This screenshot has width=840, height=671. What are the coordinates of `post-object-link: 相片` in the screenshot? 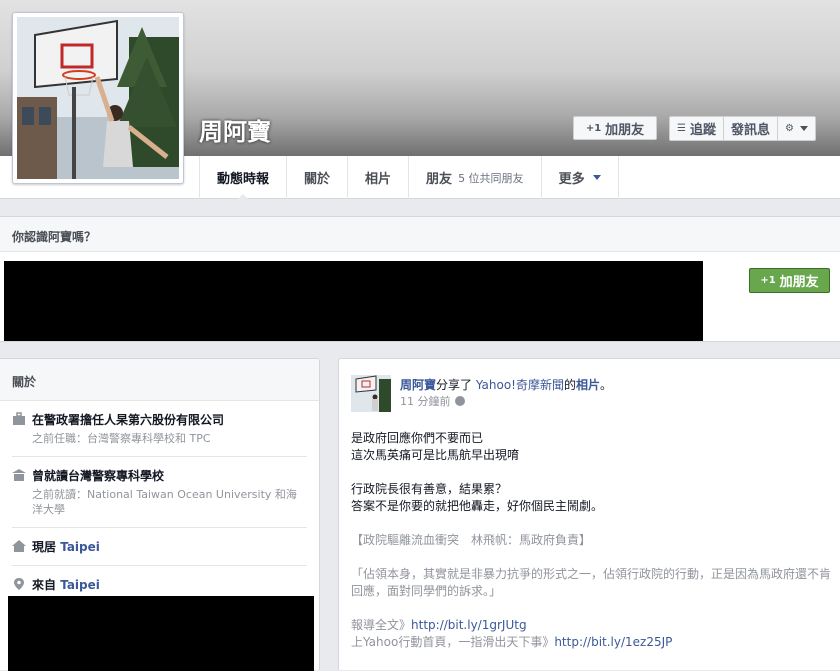 It's located at (588, 385).